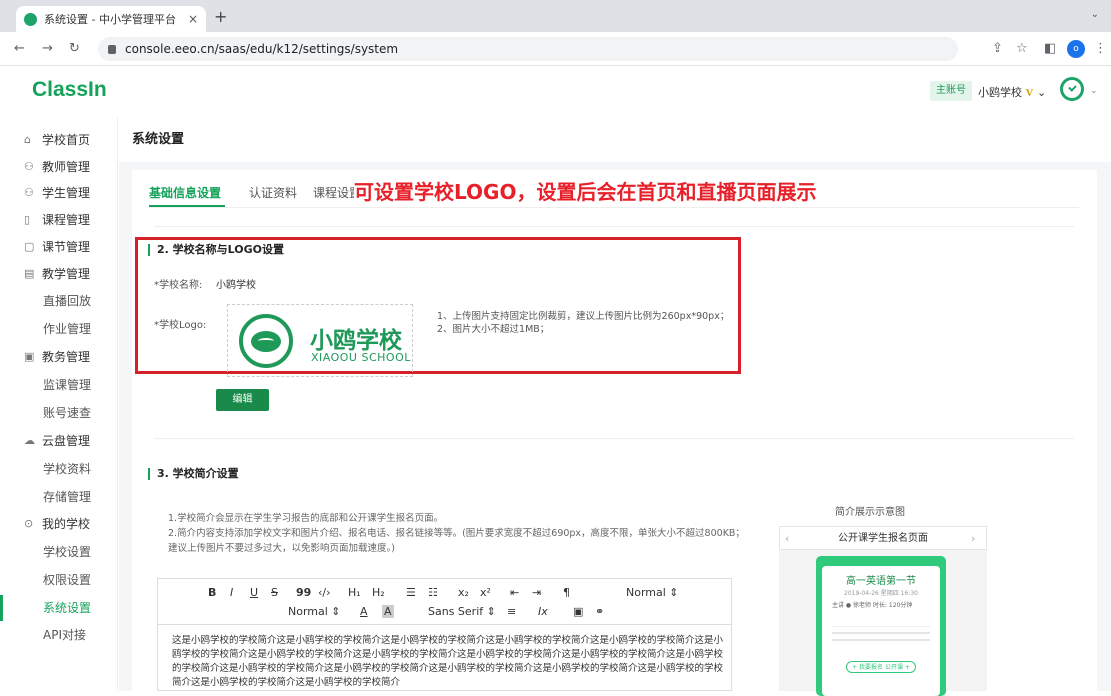 The image size is (1111, 696). What do you see at coordinates (652, 592) in the screenshot?
I see `size-select: Normal ⇕` at bounding box center [652, 592].